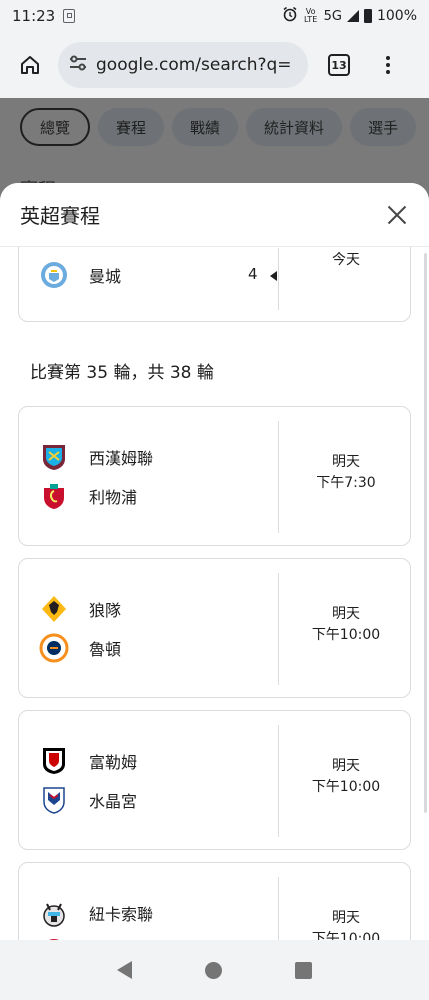 This screenshot has width=429, height=1000. I want to click on team-row-home: 紐卡索聯, so click(96, 913).